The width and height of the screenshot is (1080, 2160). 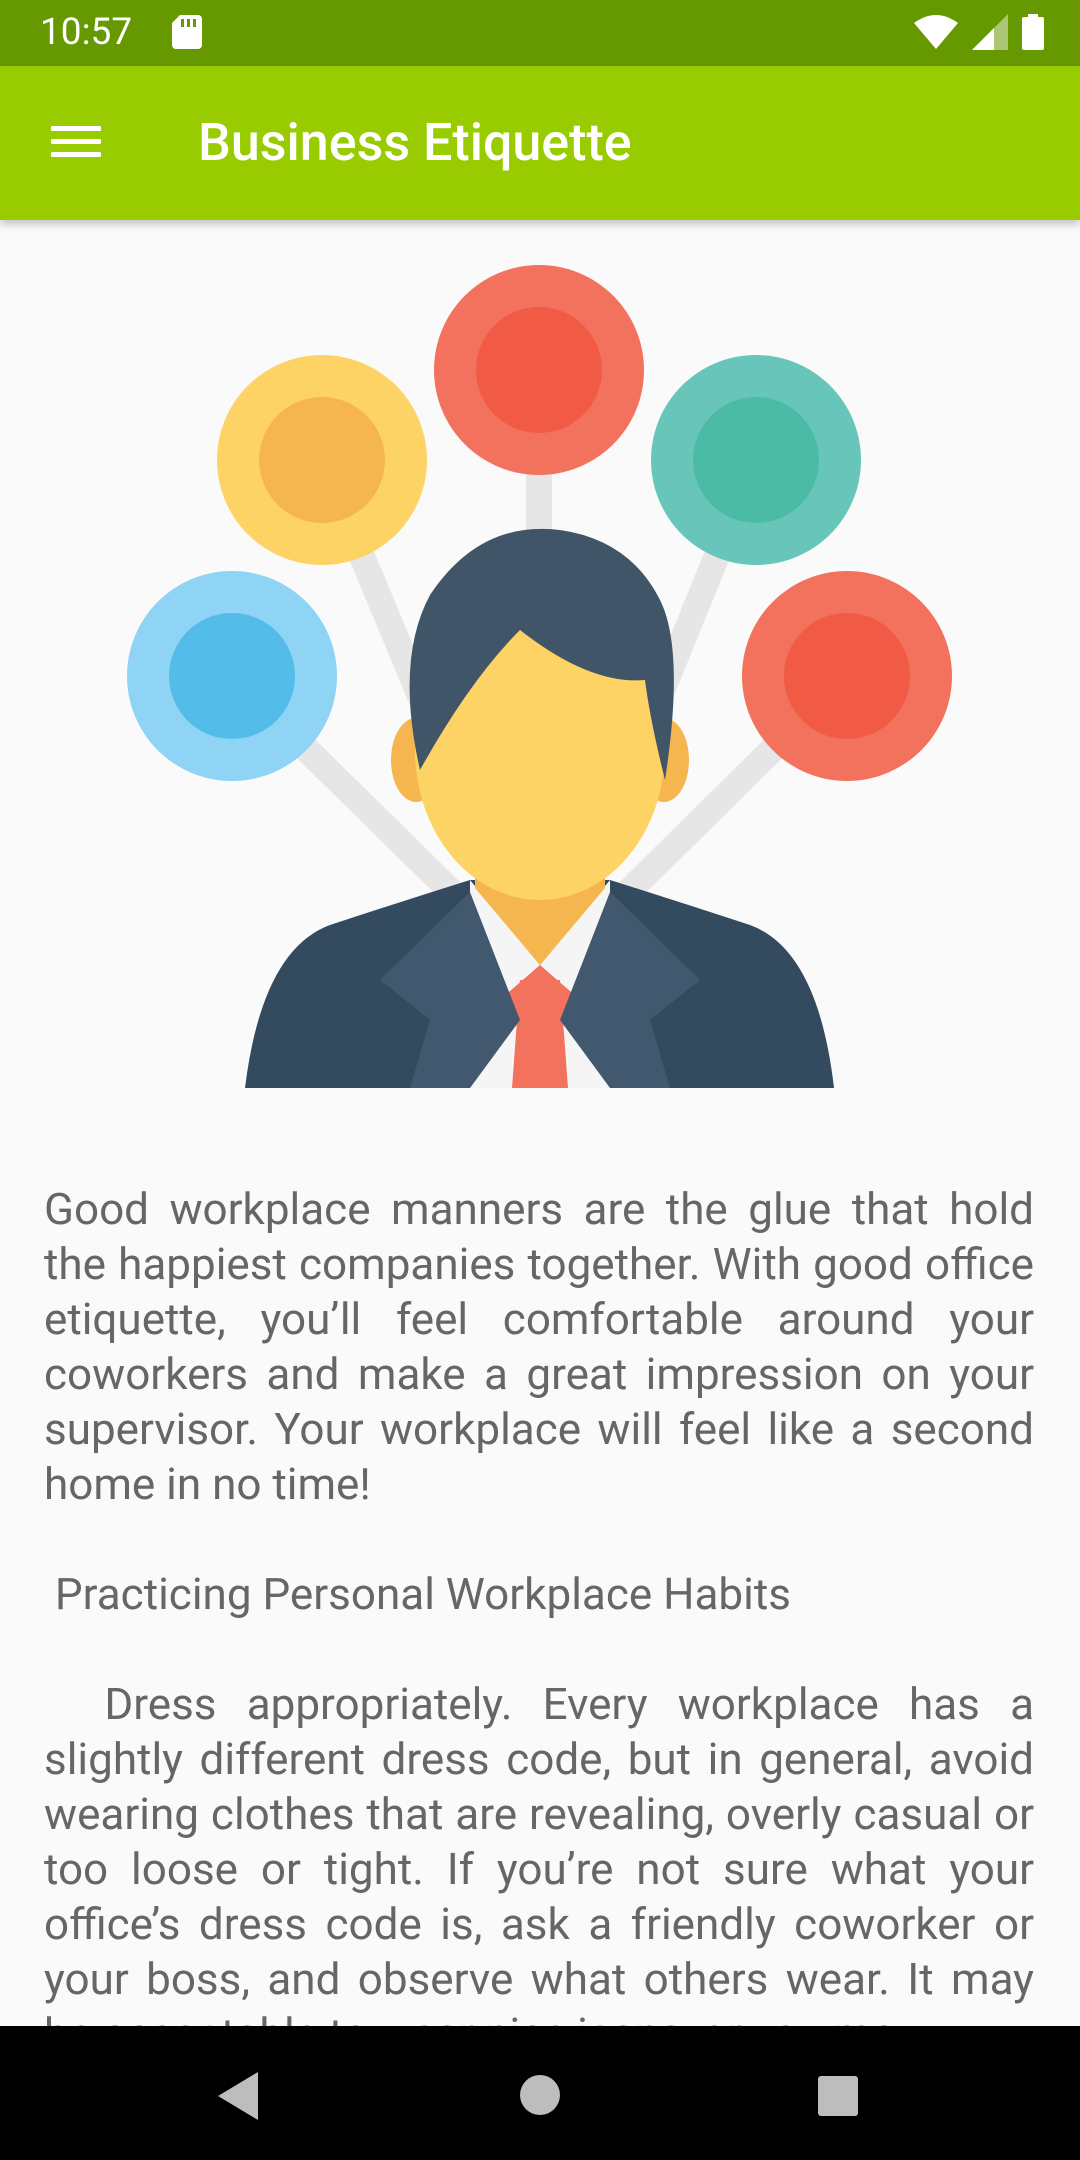 I want to click on wifi-icon, so click(x=936, y=32).